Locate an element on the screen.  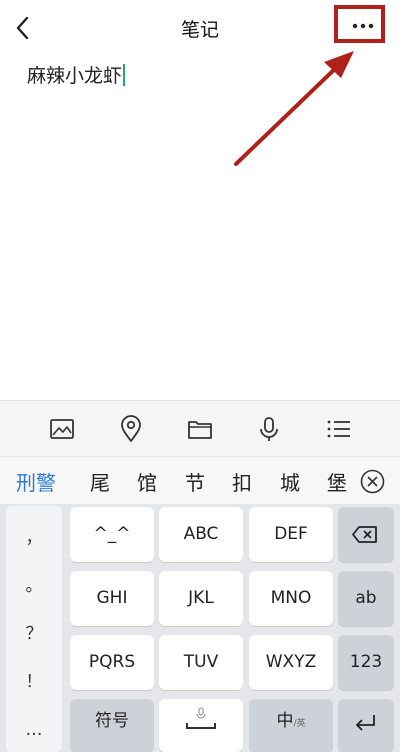
annotation-highlight-box is located at coordinates (359, 24).